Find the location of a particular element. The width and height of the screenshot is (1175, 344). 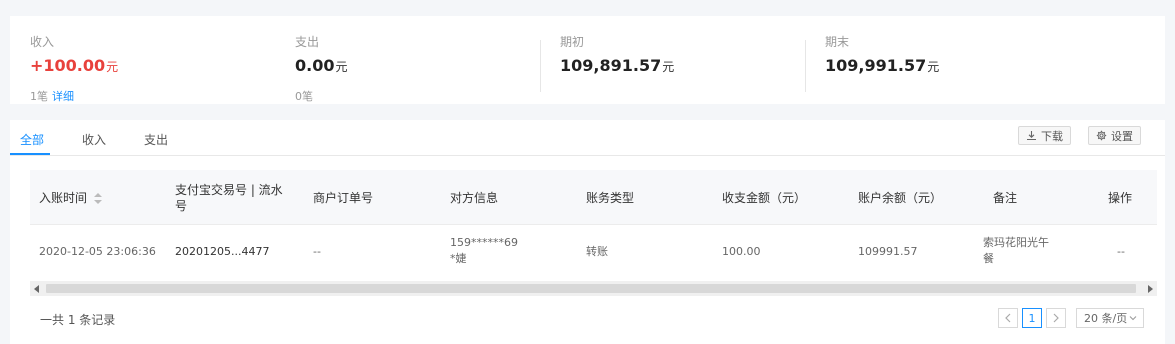

expense-value: 0.00元 is located at coordinates (321, 65).